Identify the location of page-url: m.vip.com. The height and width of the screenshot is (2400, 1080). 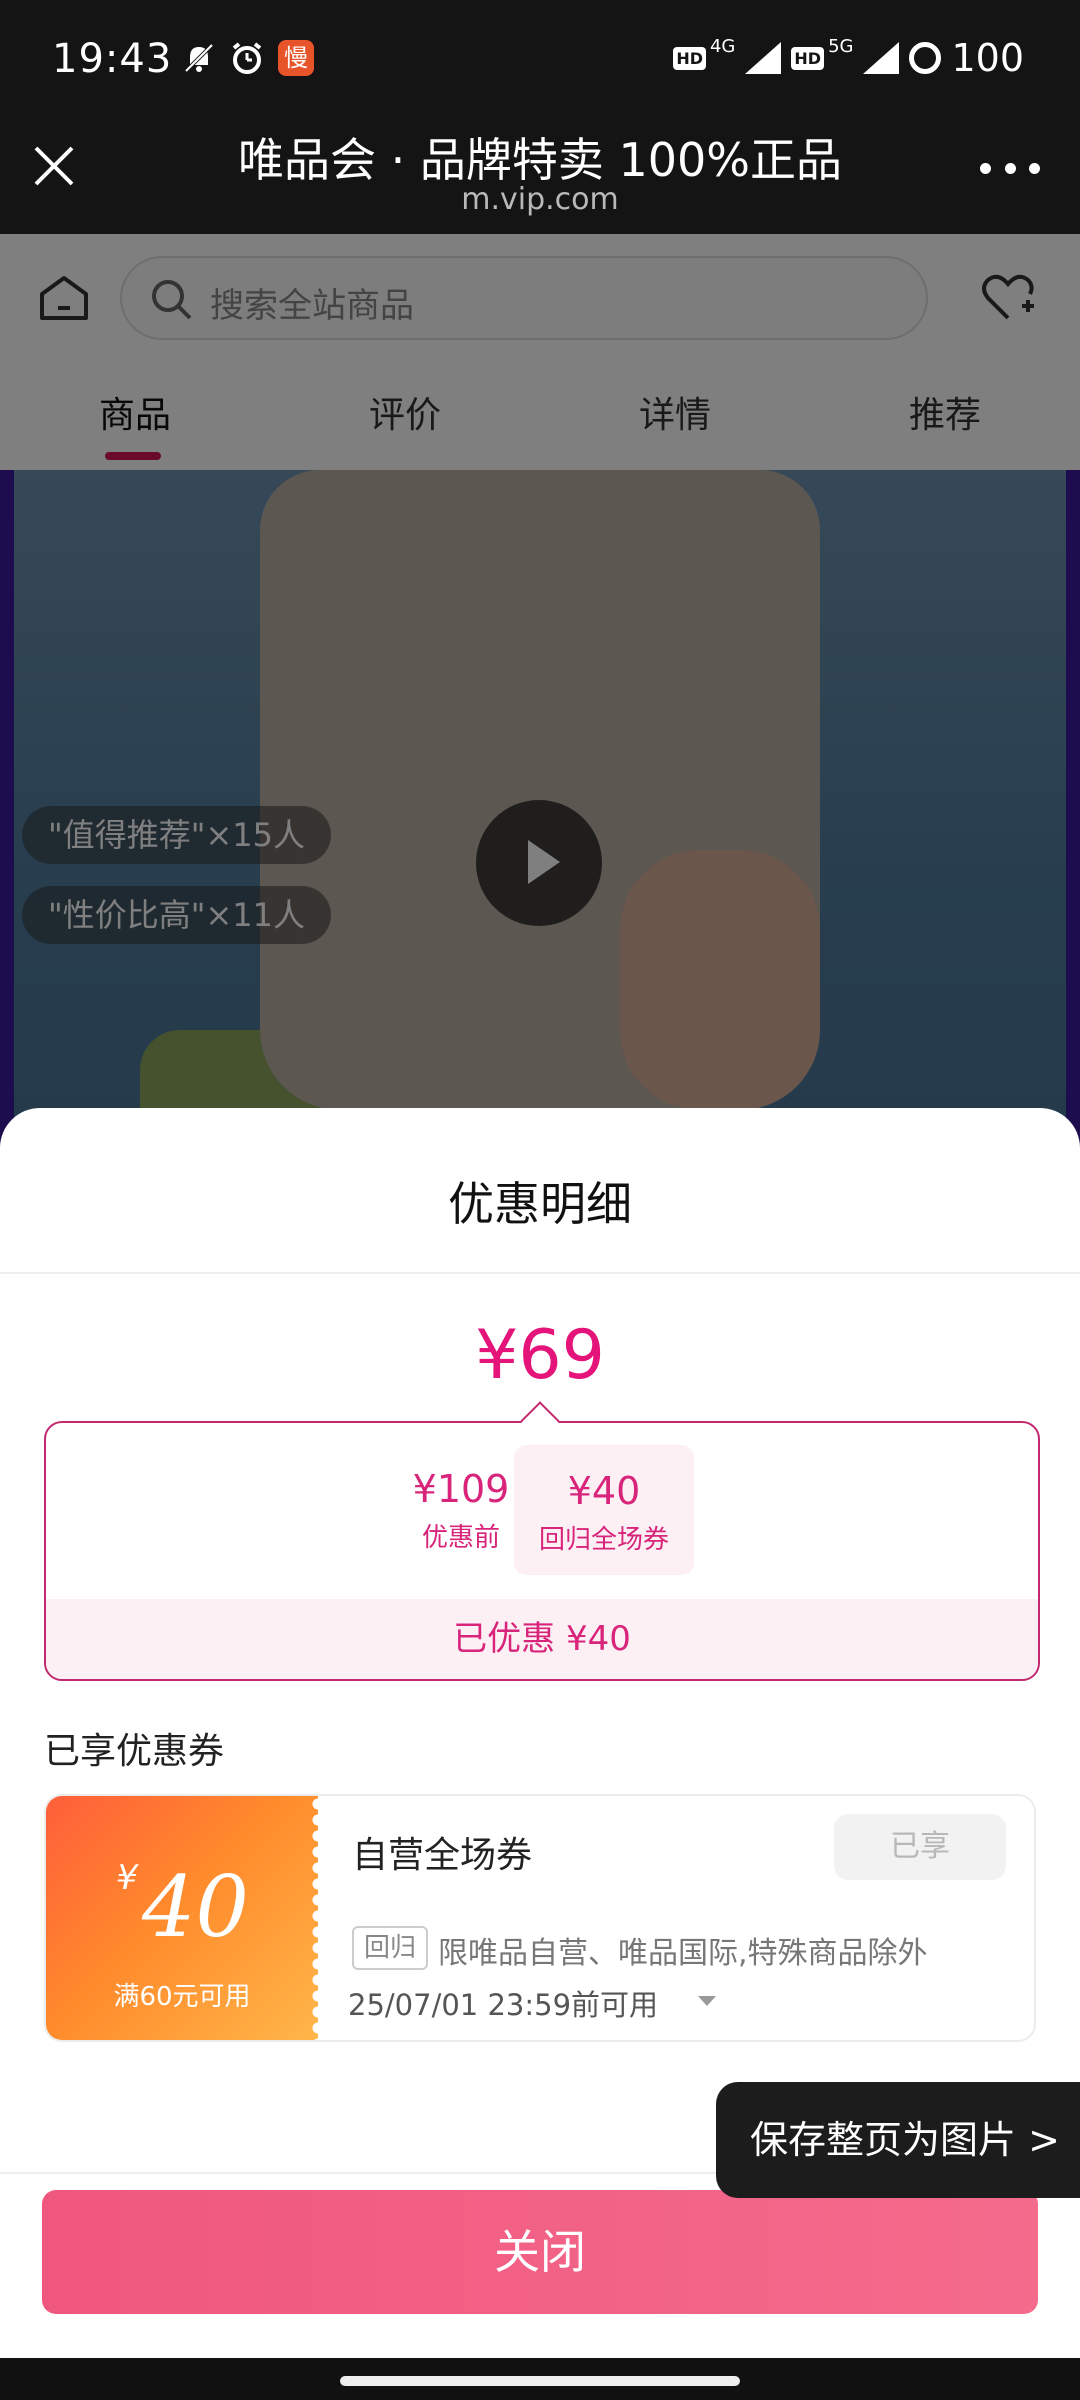
(540, 199).